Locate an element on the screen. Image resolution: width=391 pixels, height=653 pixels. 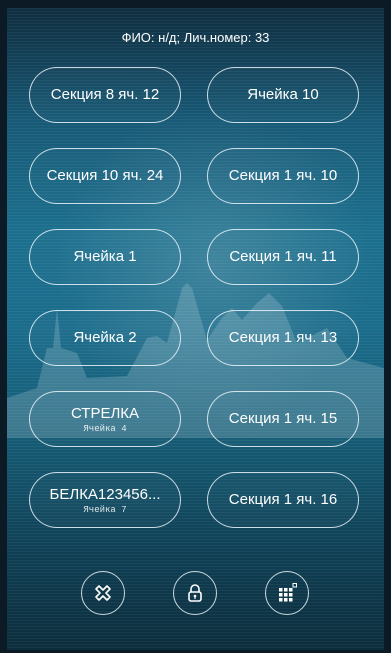
keypad-button is located at coordinates (287, 593).